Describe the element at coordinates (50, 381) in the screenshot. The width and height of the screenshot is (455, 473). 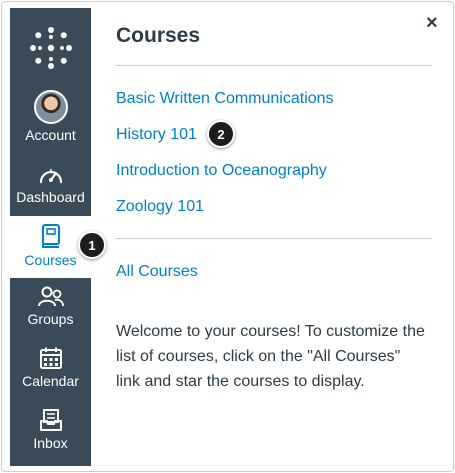
I see `nav-item-label: Calendar` at that location.